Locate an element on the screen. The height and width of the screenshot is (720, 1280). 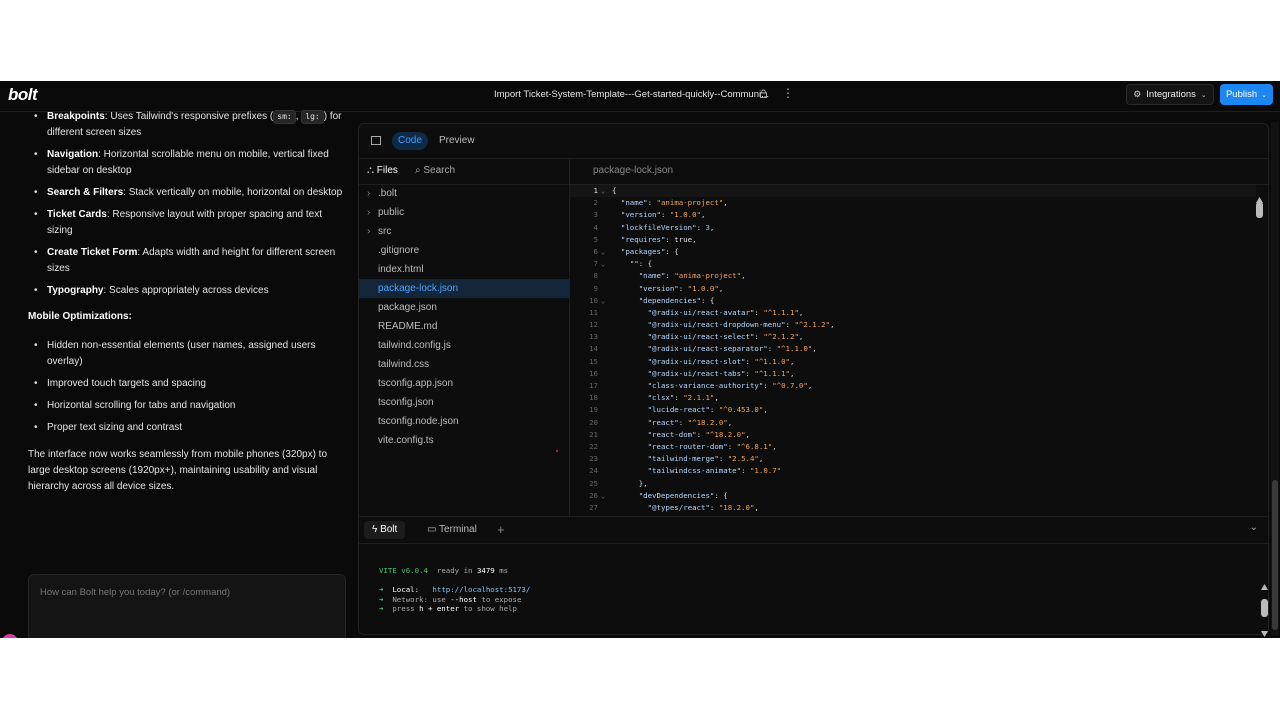
tree-folder: .bolt is located at coordinates (464, 193).